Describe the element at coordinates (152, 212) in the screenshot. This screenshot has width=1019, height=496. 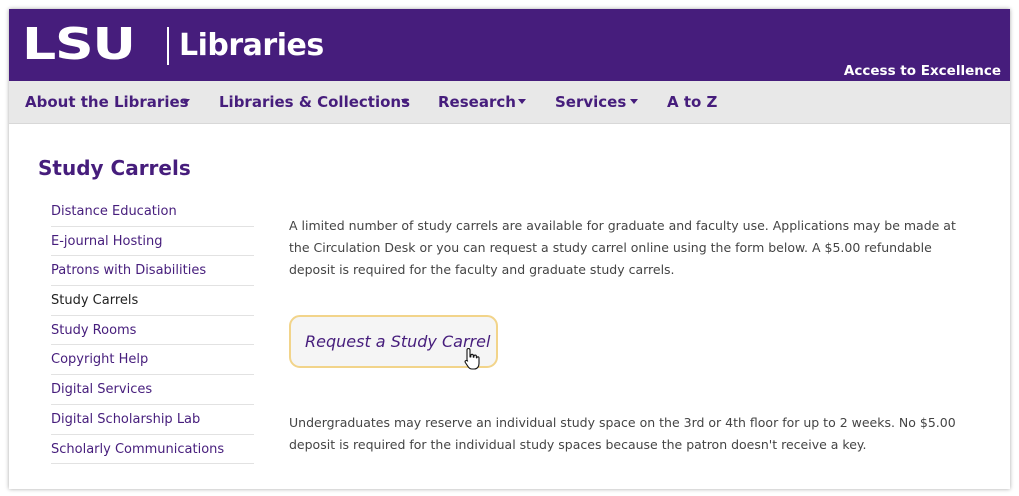
I see `sidebar-item-distance-education: Distance Education` at that location.